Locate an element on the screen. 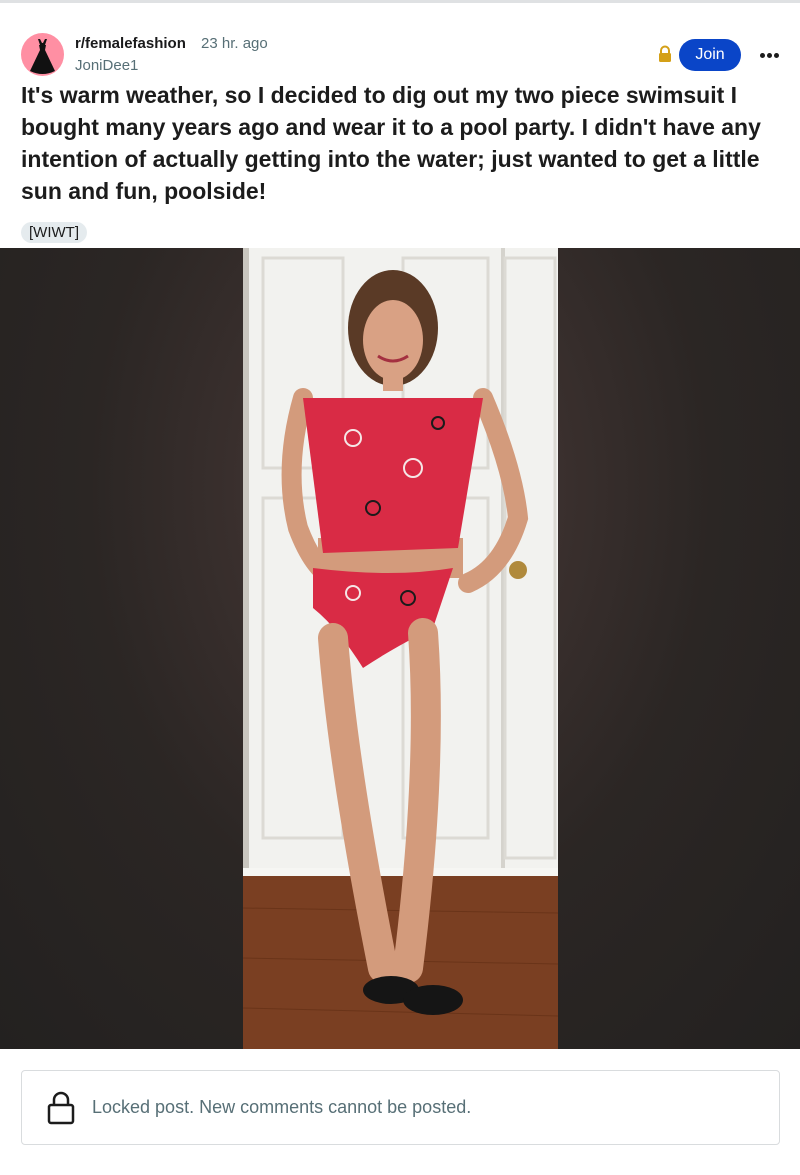 Image resolution: width=800 pixels, height=1175 pixels. post-timestamp: 23 hr. ago is located at coordinates (234, 43).